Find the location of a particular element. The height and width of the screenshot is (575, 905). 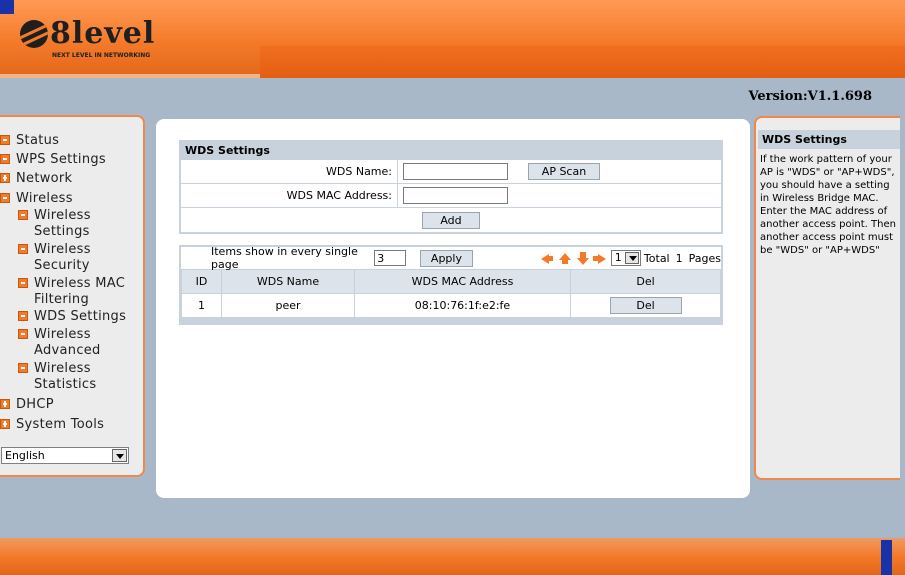

sidebar-item-wireless-advanced: Wireless Advanced is located at coordinates (76, 343).